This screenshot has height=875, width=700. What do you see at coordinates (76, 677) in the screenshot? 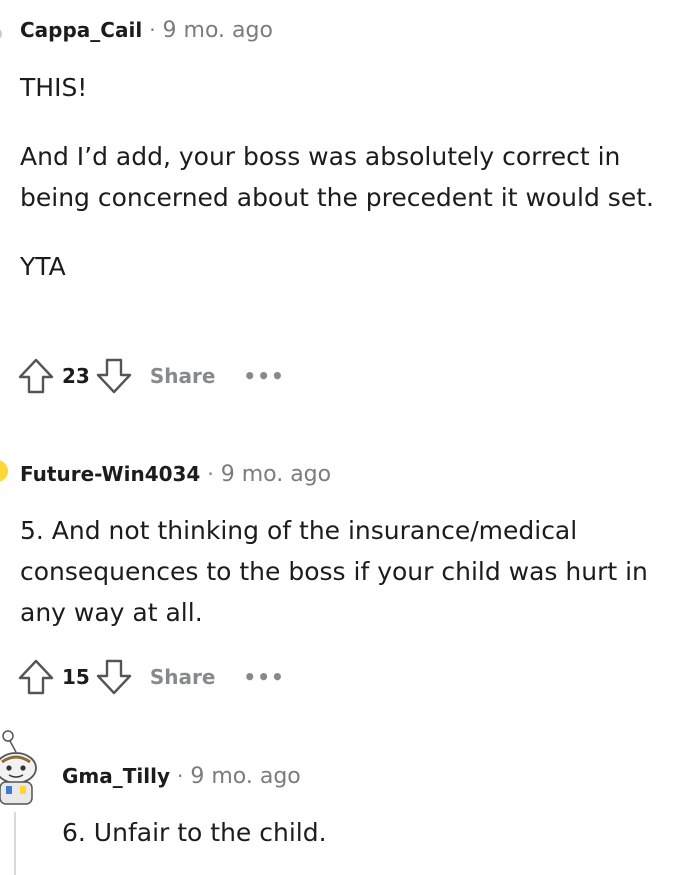
I see `vote-score: 15` at bounding box center [76, 677].